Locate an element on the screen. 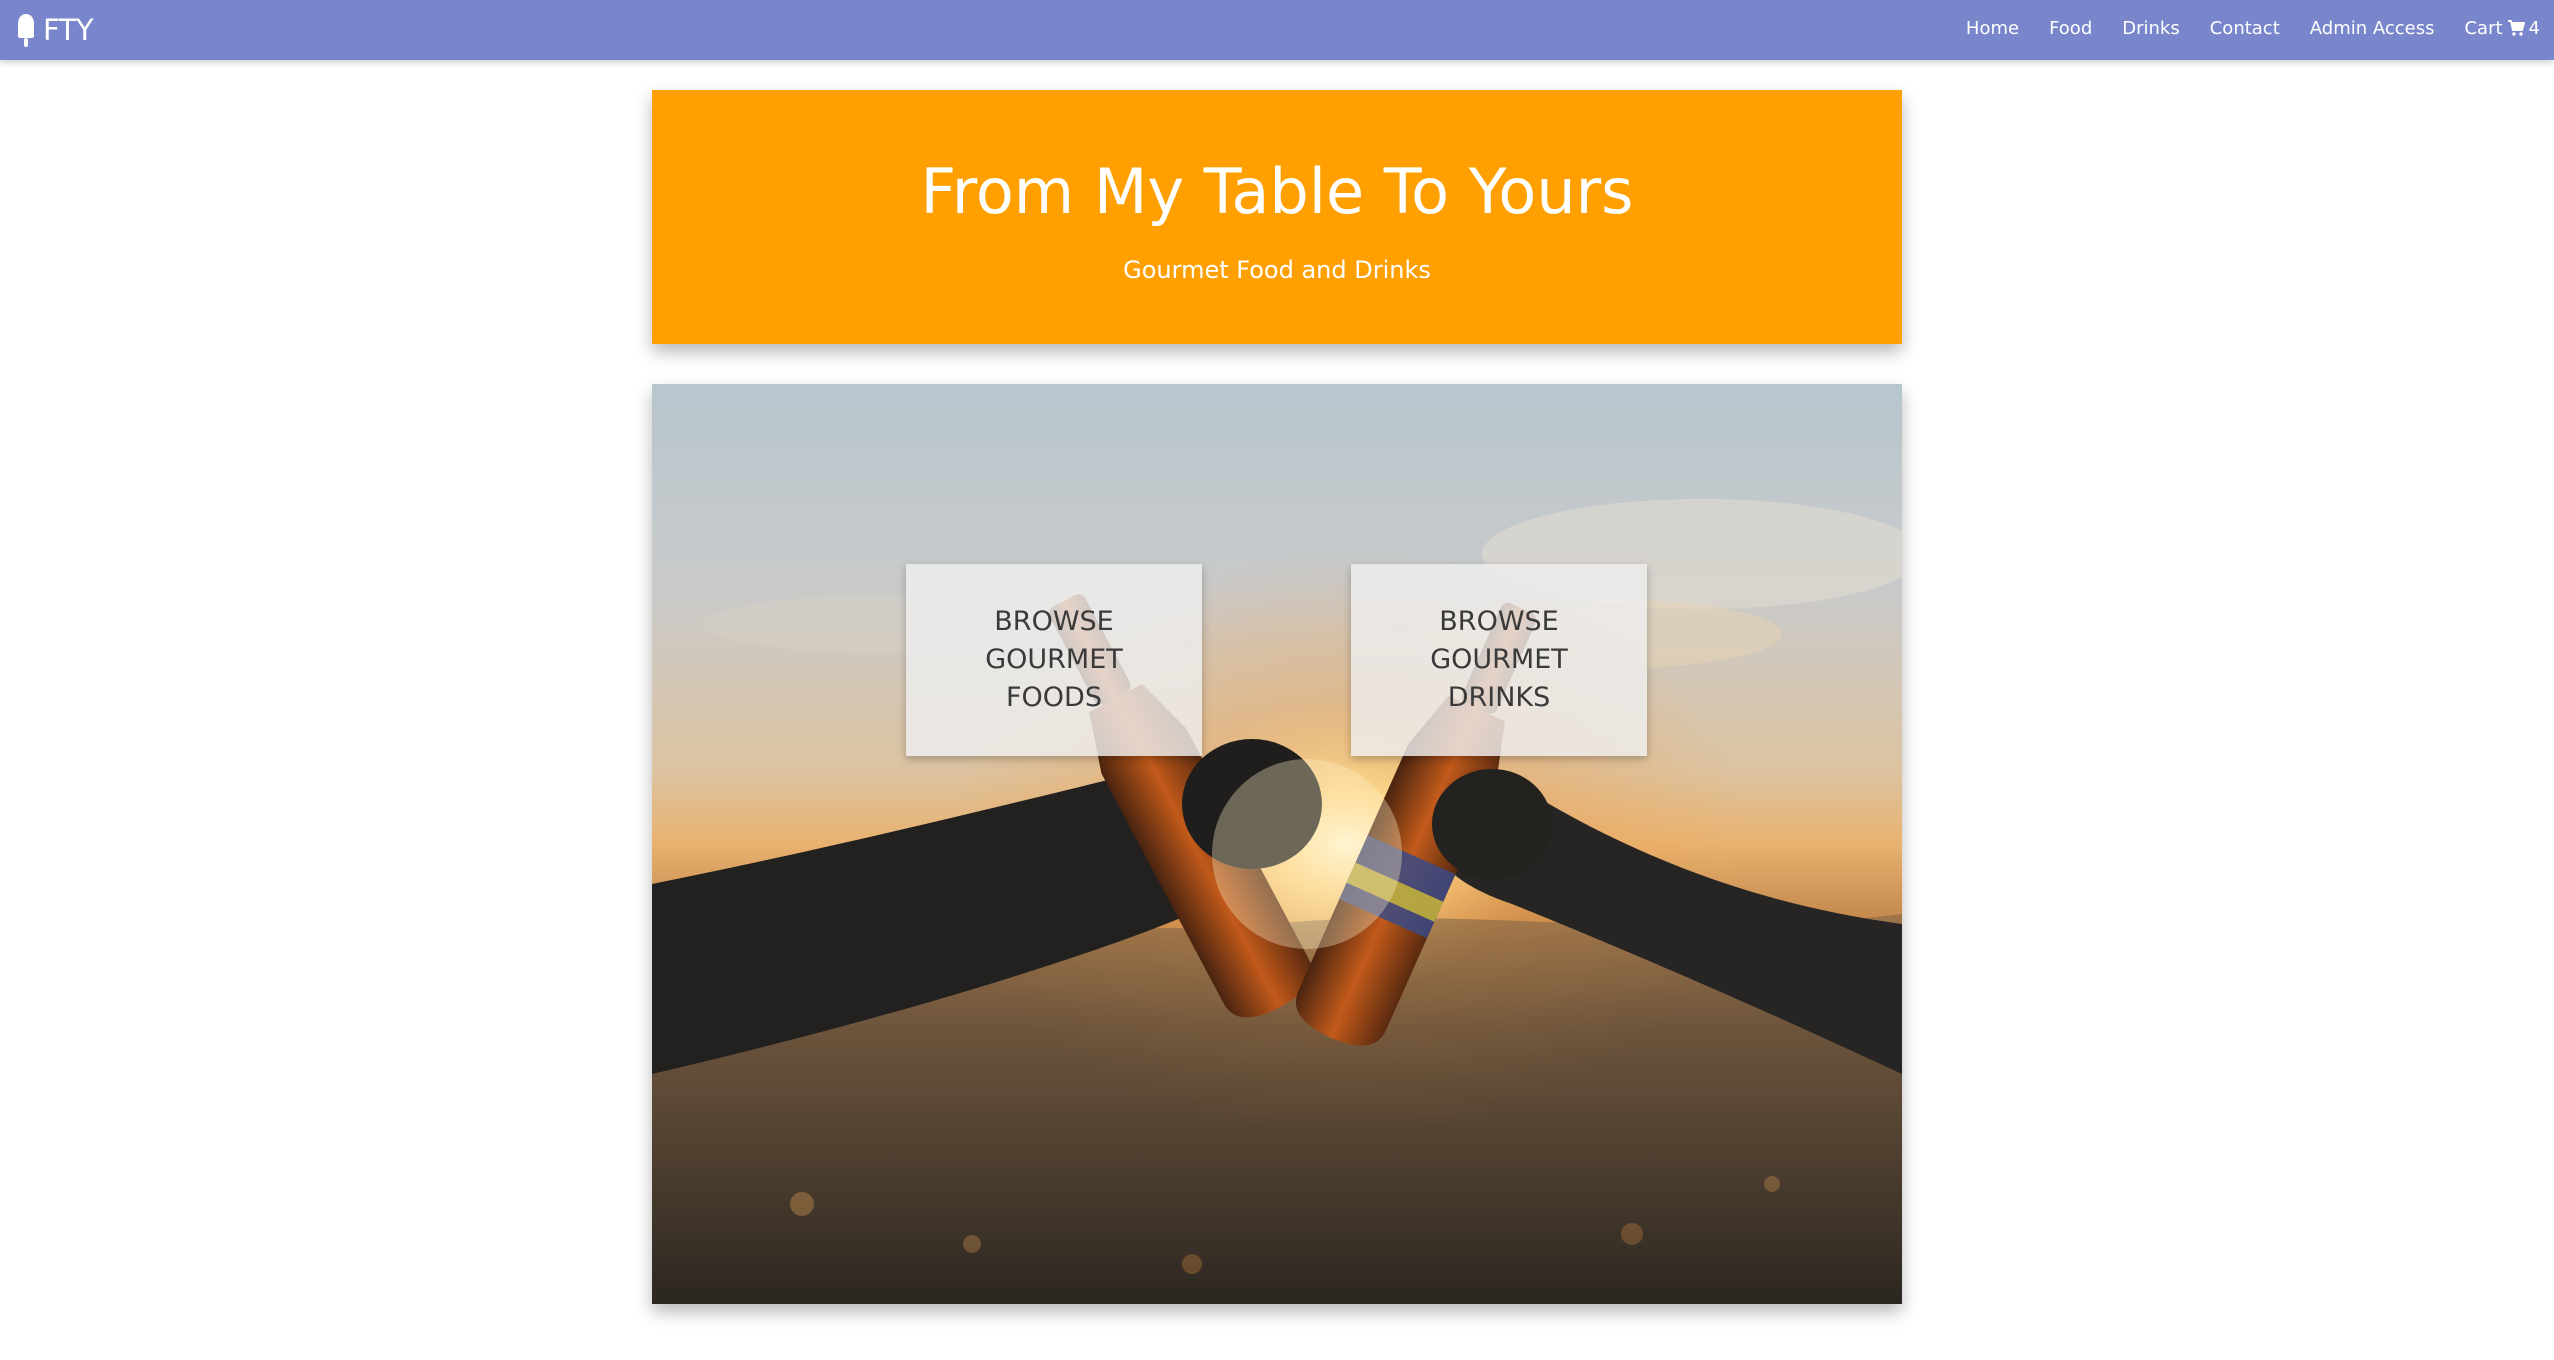 The image size is (2554, 1360). browse-drinks-button: BROWSE GOURMET DRINKS is located at coordinates (1499, 660).